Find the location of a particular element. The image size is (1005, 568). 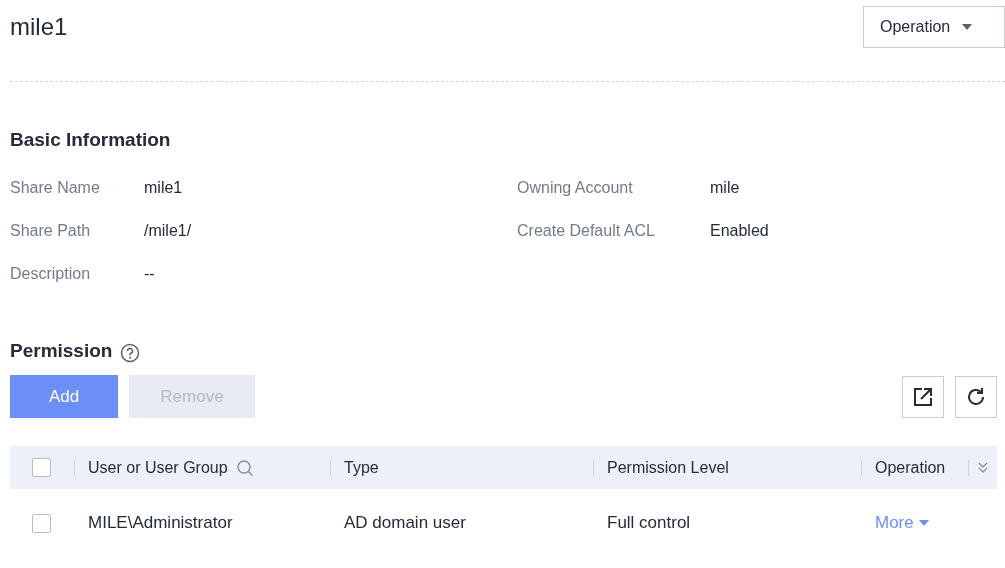

field-label: Share Path is located at coordinates (51, 231).